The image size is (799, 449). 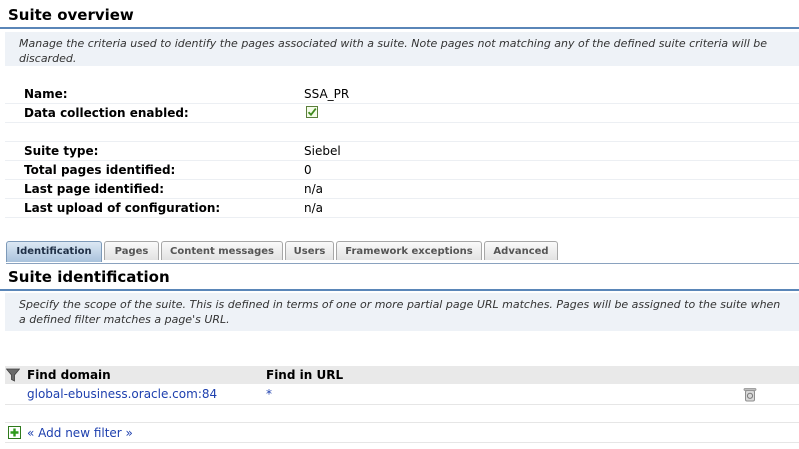 I want to click on suite-overview-title: Suite overview, so click(x=399, y=14).